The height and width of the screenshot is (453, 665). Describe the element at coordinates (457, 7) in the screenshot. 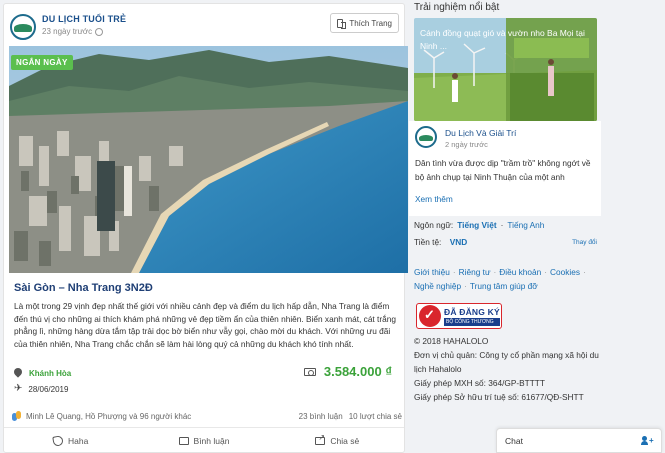

I see `sidebar-title: Trải nghiệm nổi bật` at that location.